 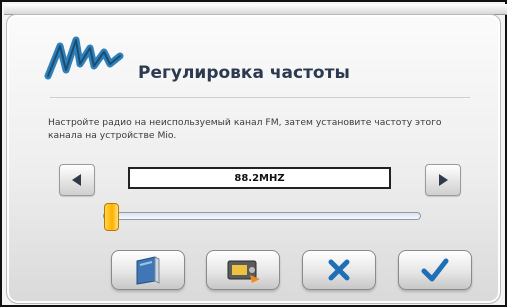 I want to click on radio-button, so click(x=243, y=270).